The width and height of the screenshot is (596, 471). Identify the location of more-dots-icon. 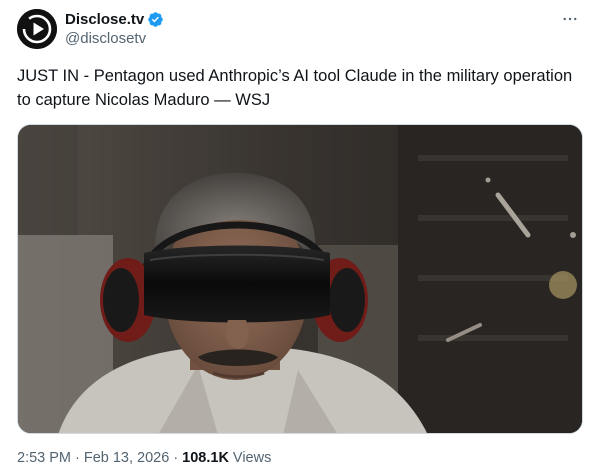
(570, 19).